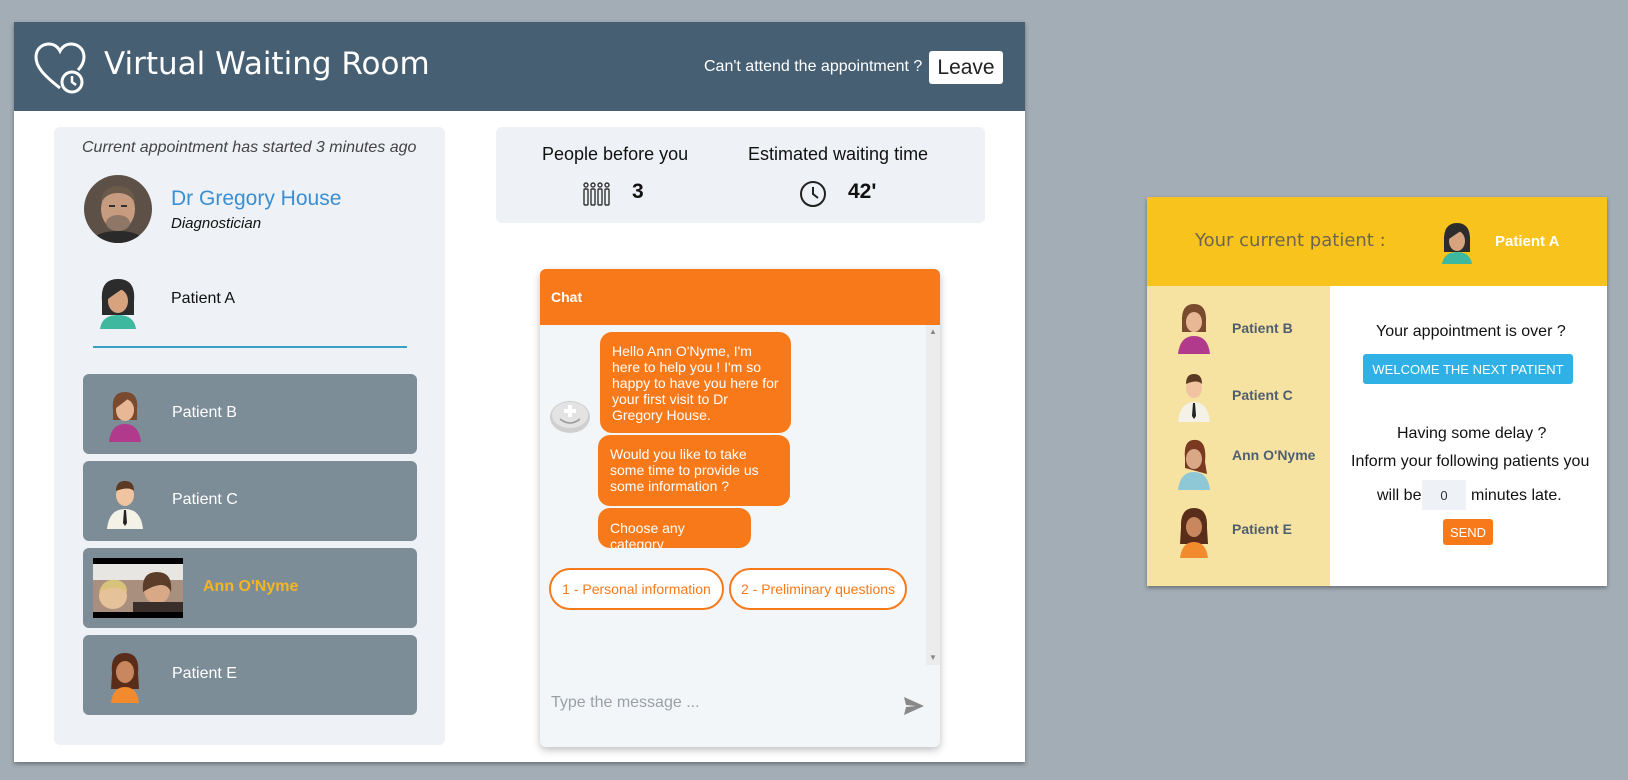 The width and height of the screenshot is (1628, 780). I want to click on queue-item-me: Ann O'Nyme, so click(250, 588).